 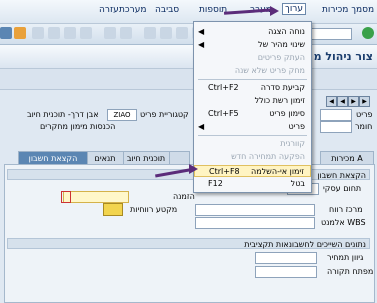 I want to click on menu-item-select-item: Ctrl+F5 סימון פריט, so click(x=252, y=114).